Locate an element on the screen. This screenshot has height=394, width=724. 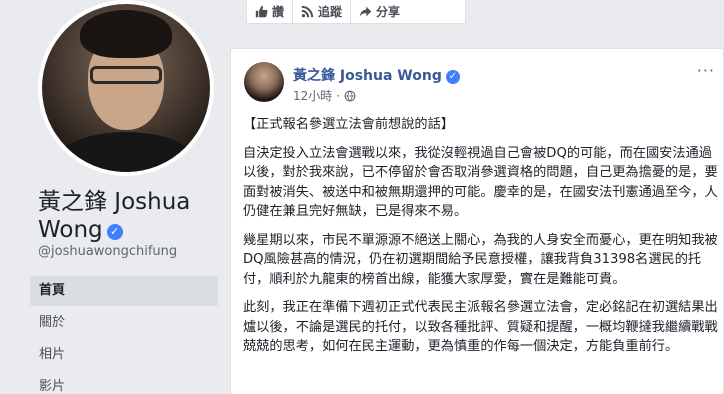
like-button: 讚 is located at coordinates (270, 11).